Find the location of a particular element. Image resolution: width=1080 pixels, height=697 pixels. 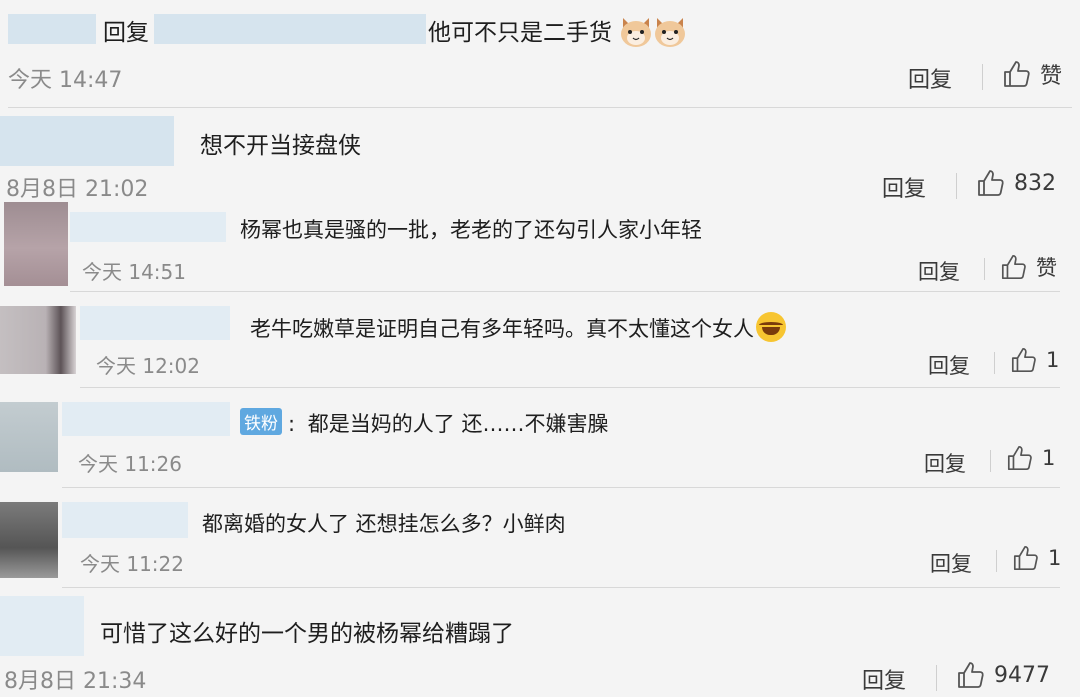

comment-text: 都离婚的女人了 还想挂怎么多？小鲜肉 is located at coordinates (384, 524).